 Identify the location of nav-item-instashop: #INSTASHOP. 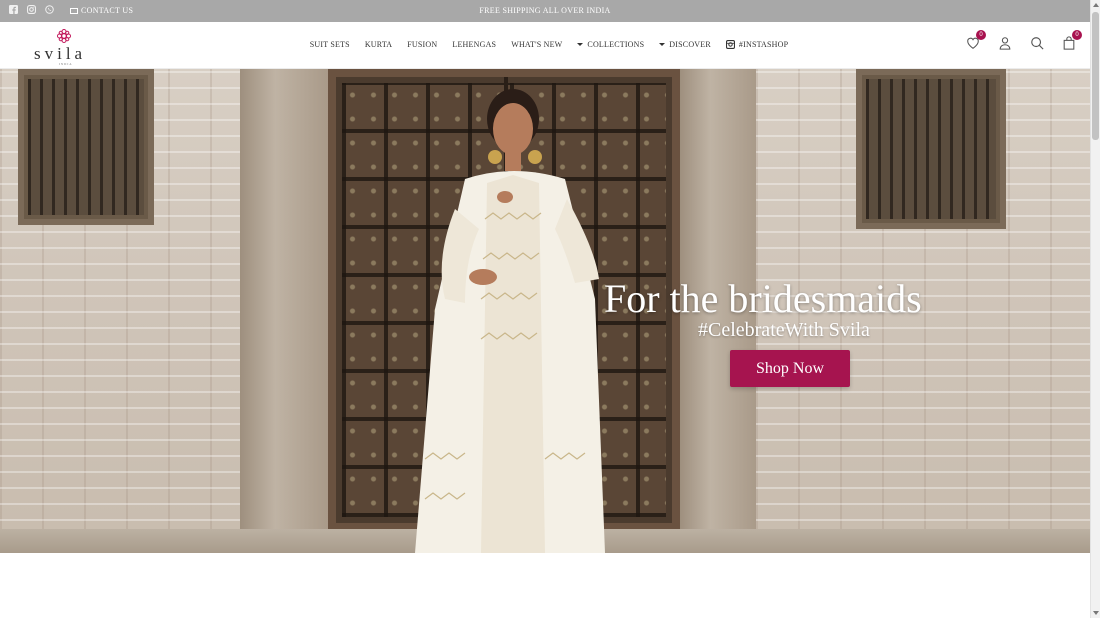
(757, 44).